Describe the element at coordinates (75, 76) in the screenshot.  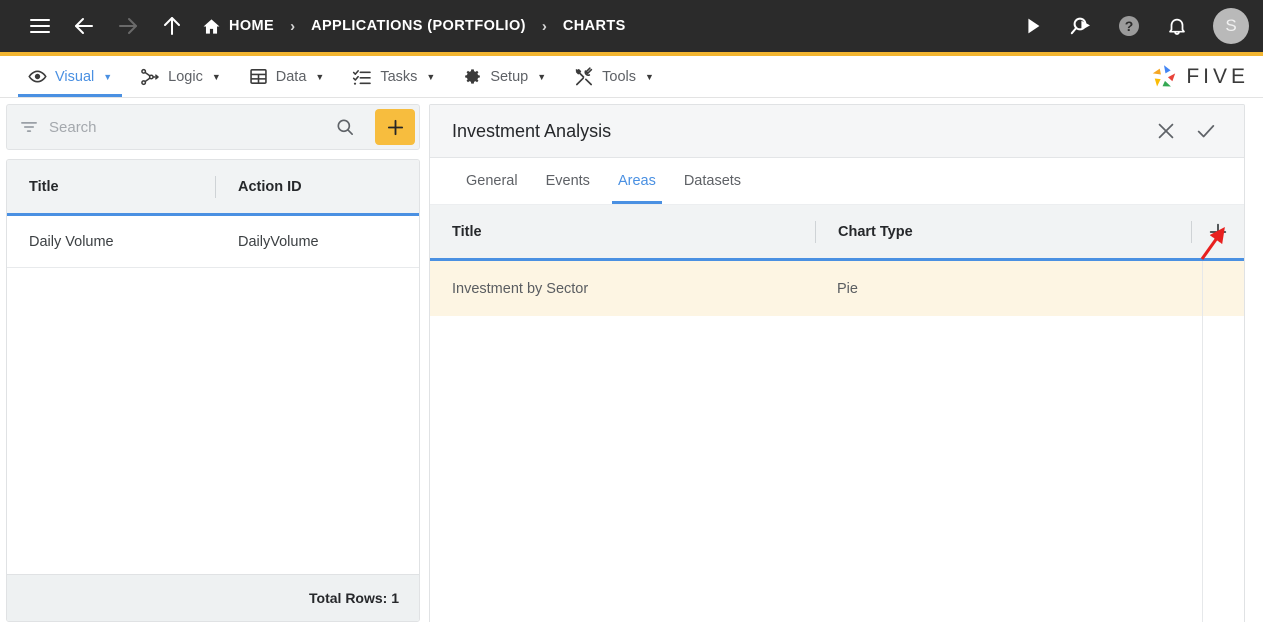
I see `menu-label-visual: Visual` at that location.